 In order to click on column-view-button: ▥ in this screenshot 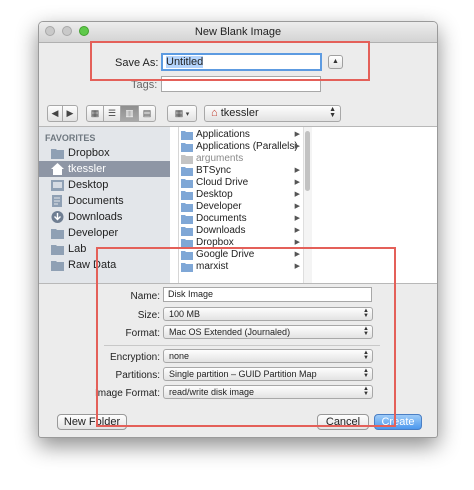, I will do `click(129, 113)`.